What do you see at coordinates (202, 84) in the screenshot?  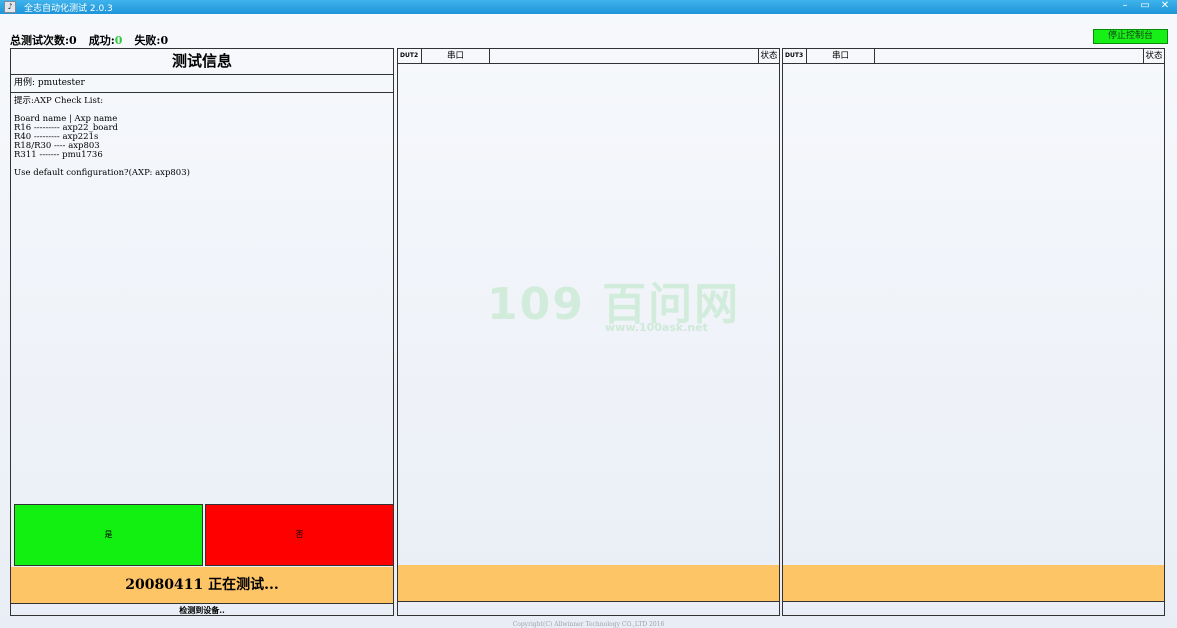 I see `test-case: 用例: pmutester` at bounding box center [202, 84].